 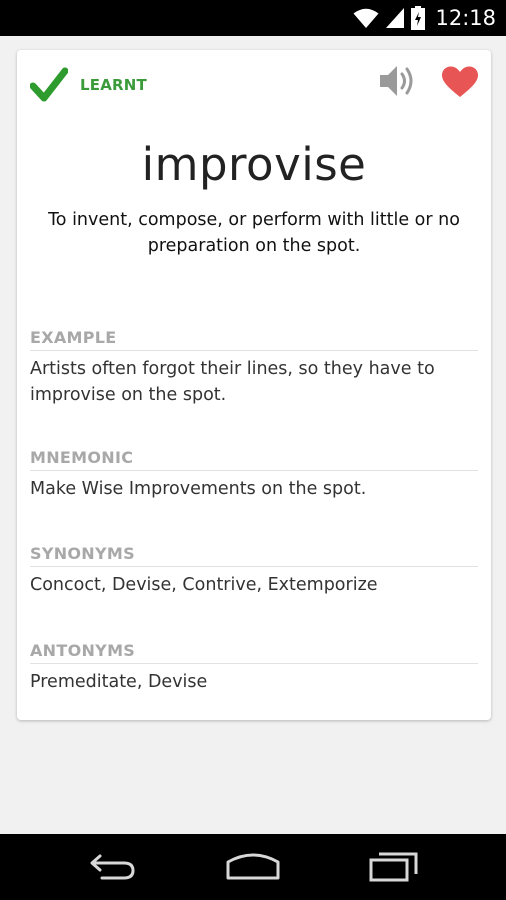 What do you see at coordinates (254, 164) in the screenshot?
I see `word-title: improvise` at bounding box center [254, 164].